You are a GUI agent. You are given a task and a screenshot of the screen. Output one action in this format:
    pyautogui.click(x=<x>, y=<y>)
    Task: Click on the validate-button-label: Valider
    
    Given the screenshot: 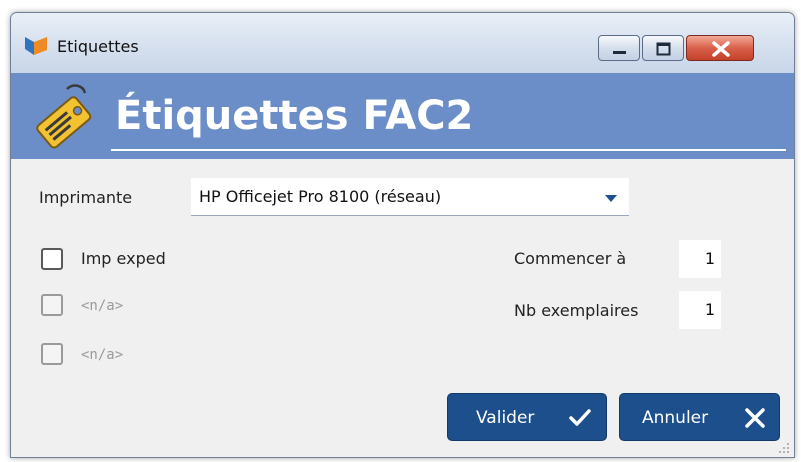 What is the action you would take?
    pyautogui.click(x=505, y=418)
    